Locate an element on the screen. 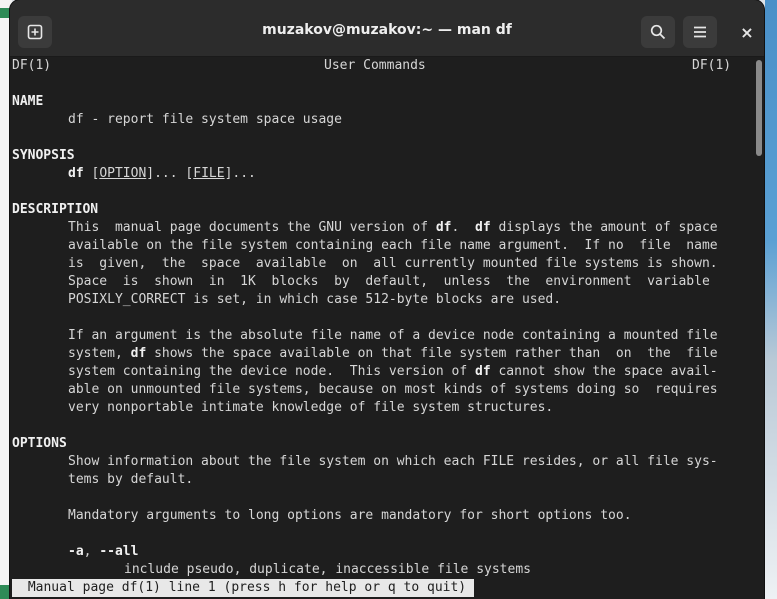  hamburger-menu-icon is located at coordinates (700, 32).